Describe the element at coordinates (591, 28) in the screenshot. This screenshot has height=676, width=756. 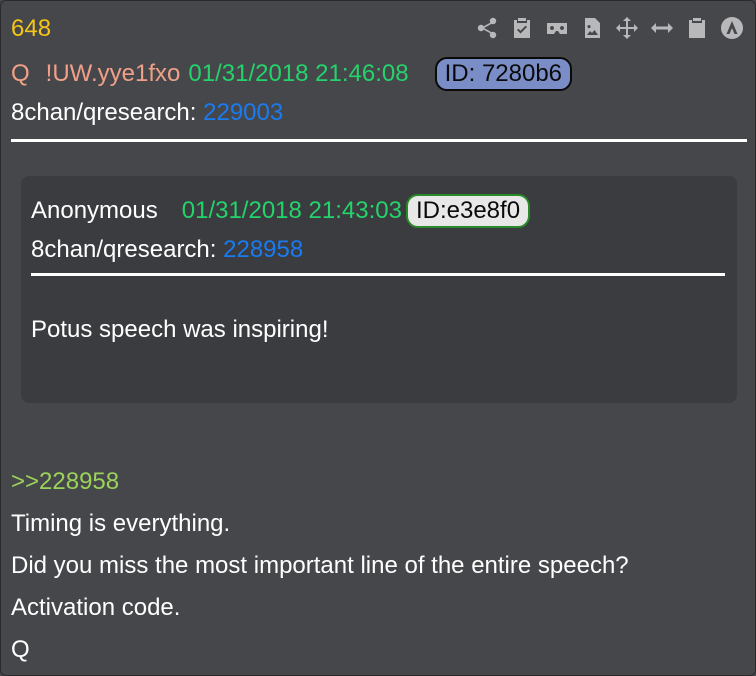
I see `image-file-icon` at that location.